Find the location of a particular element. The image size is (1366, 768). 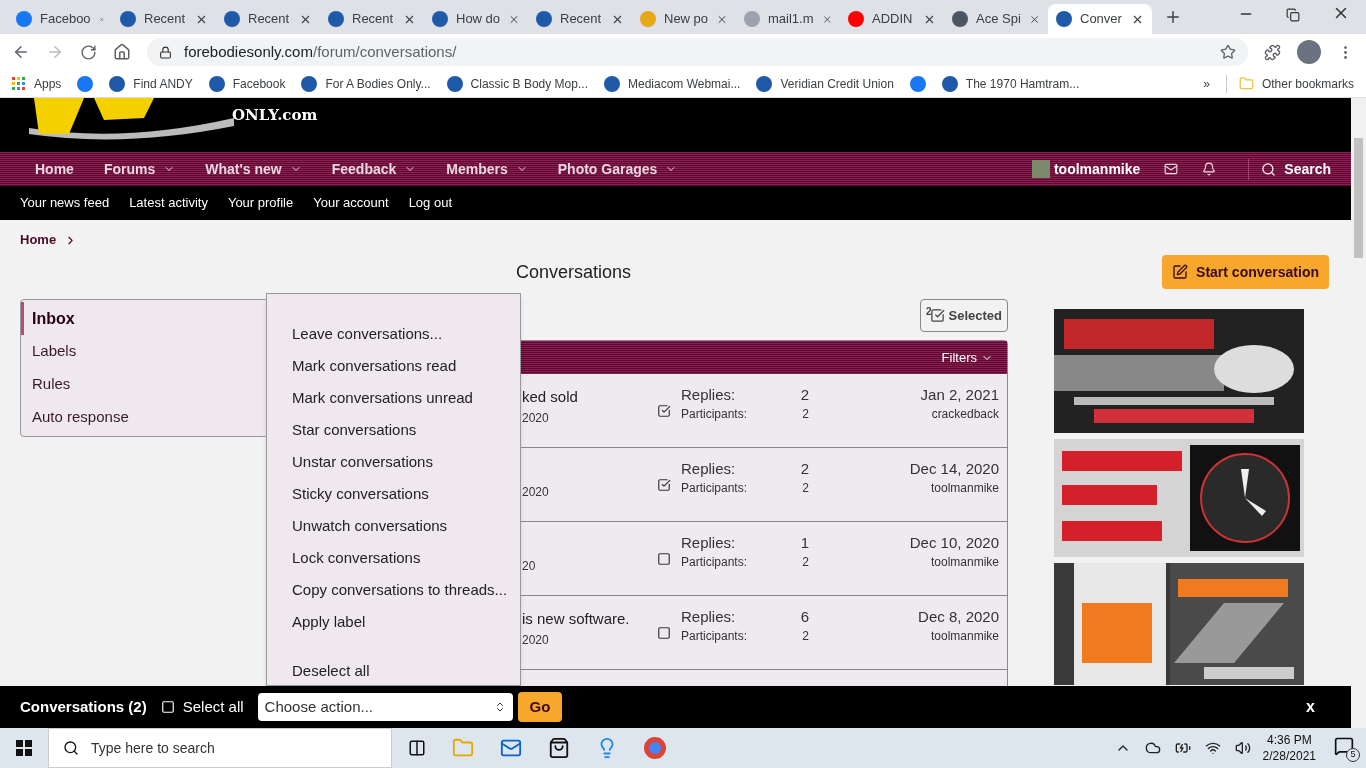

clock-time: 4:36 PM is located at coordinates (1289, 740).